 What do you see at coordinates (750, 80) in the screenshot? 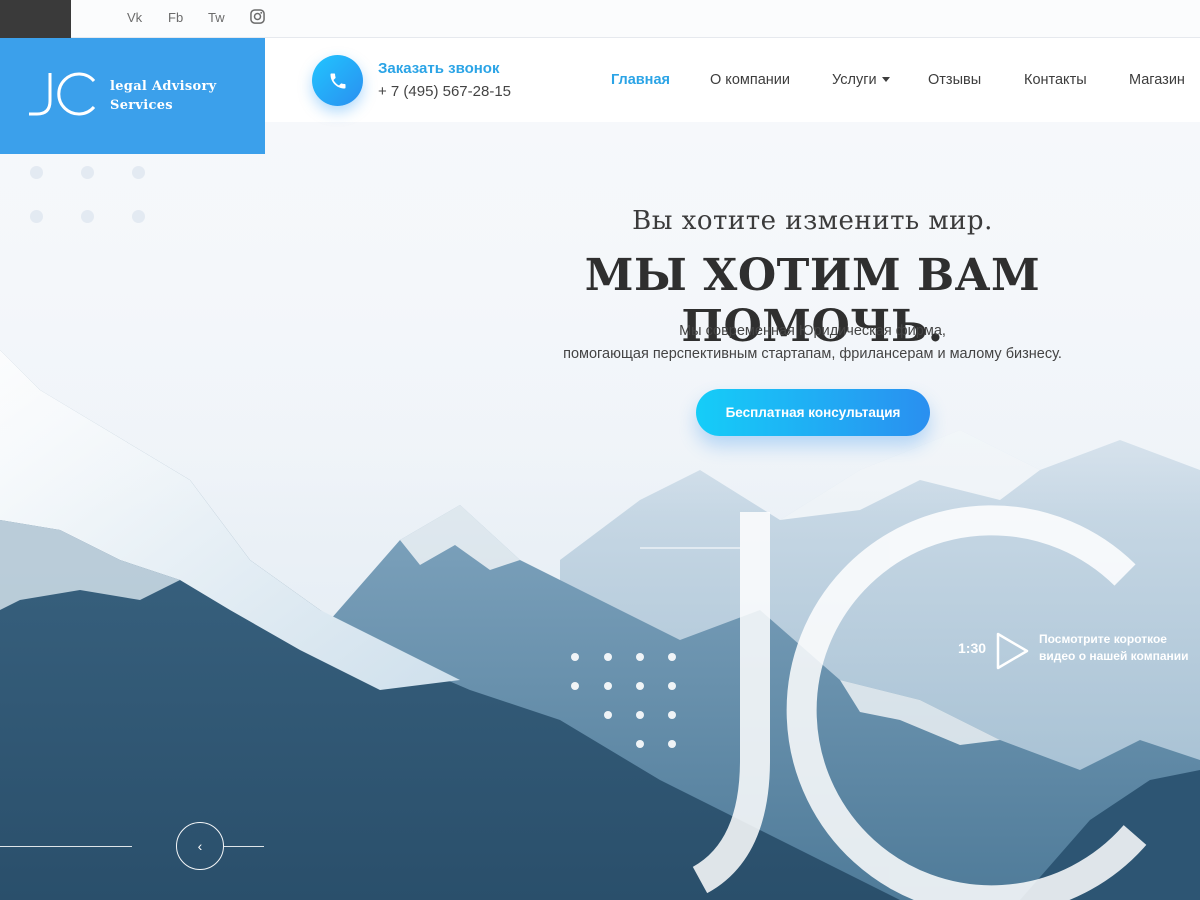
I see `nav-item-about: О компании` at bounding box center [750, 80].